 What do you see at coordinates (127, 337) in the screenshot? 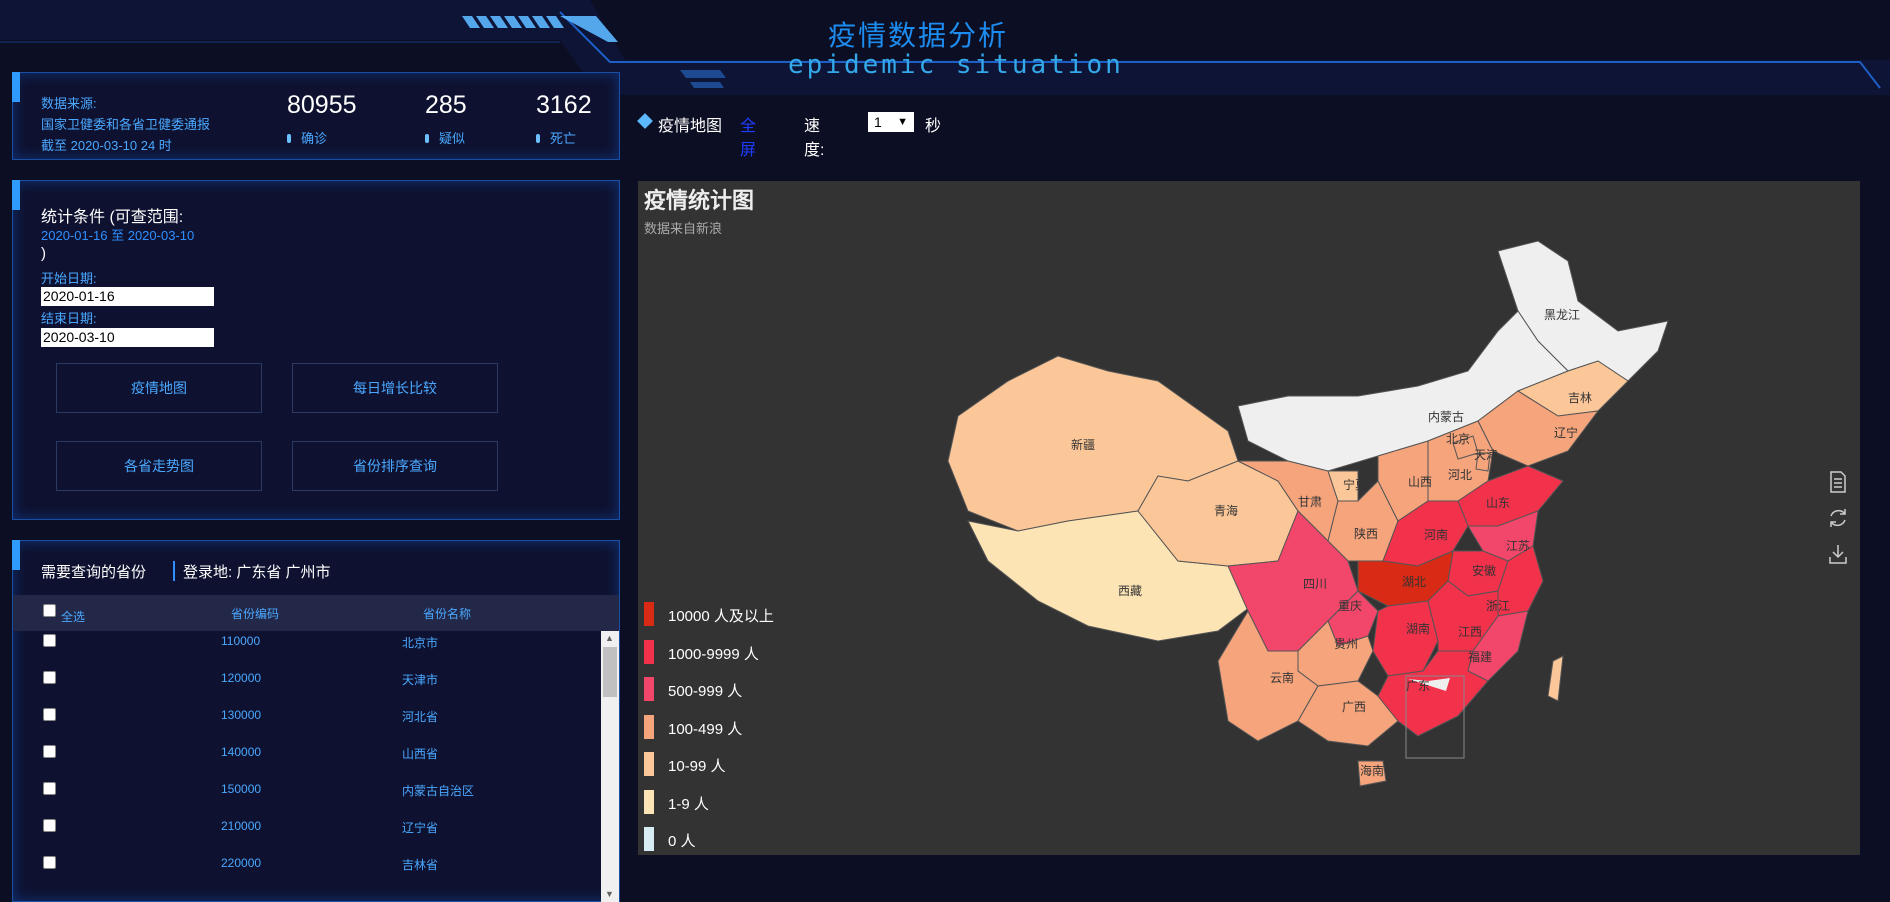
I see `end-date-input: 2020-03-10` at bounding box center [127, 337].